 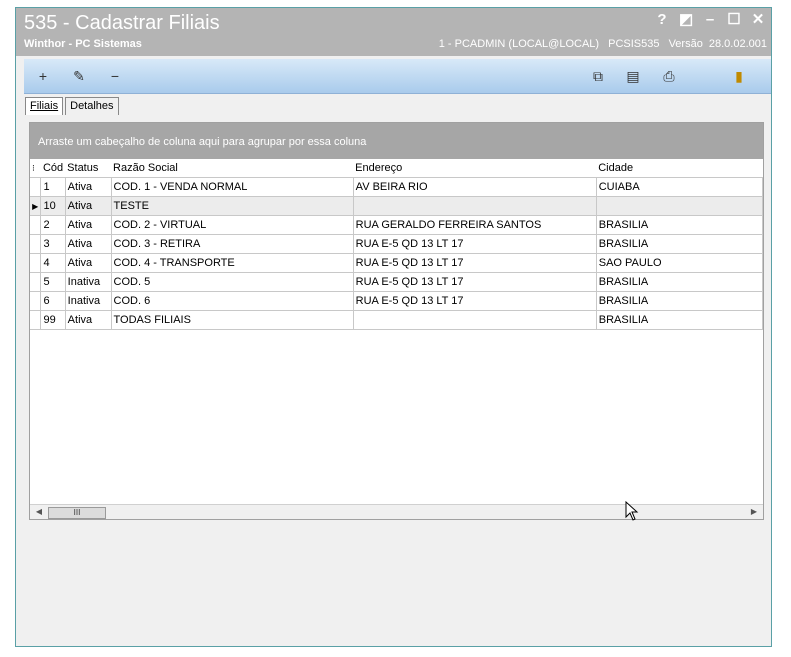 What do you see at coordinates (475, 168) in the screenshot?
I see `column-header-endereco: Endereço` at bounding box center [475, 168].